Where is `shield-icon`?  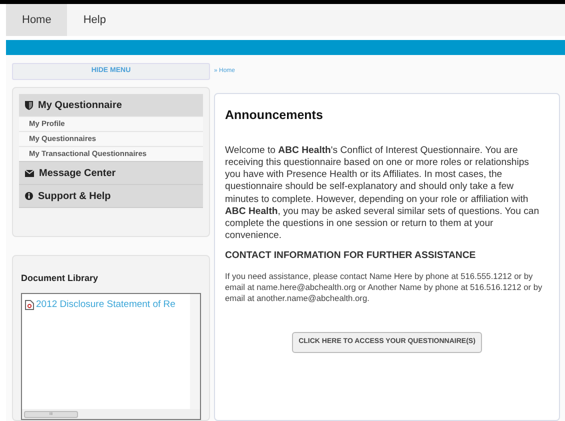 shield-icon is located at coordinates (29, 105).